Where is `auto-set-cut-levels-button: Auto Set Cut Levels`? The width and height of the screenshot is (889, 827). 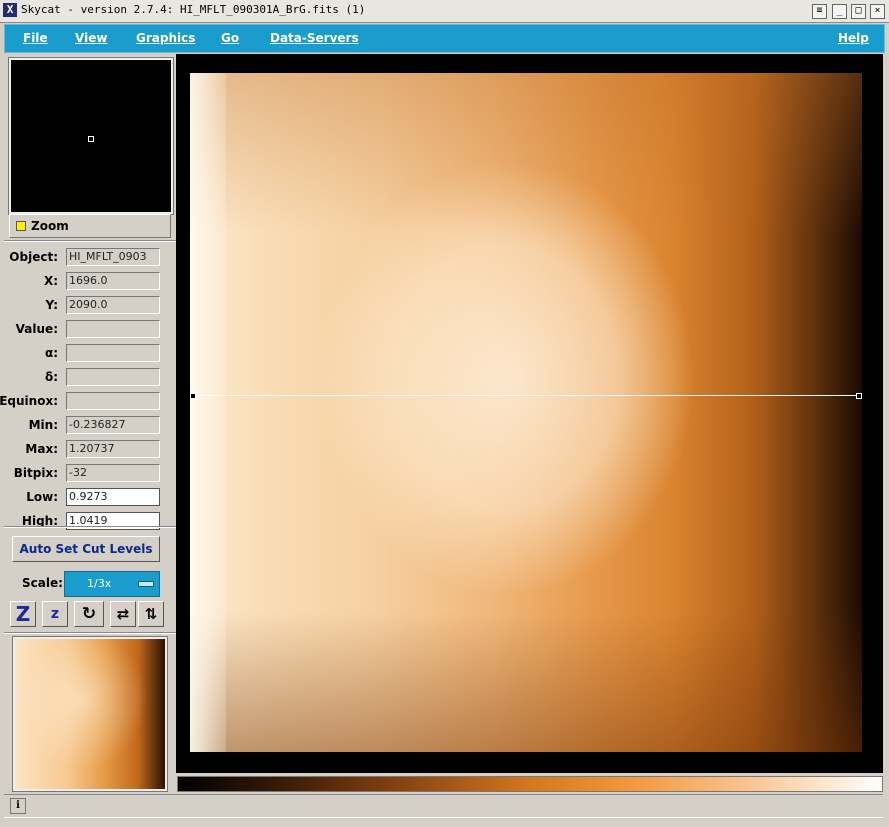 auto-set-cut-levels-button: Auto Set Cut Levels is located at coordinates (86, 549).